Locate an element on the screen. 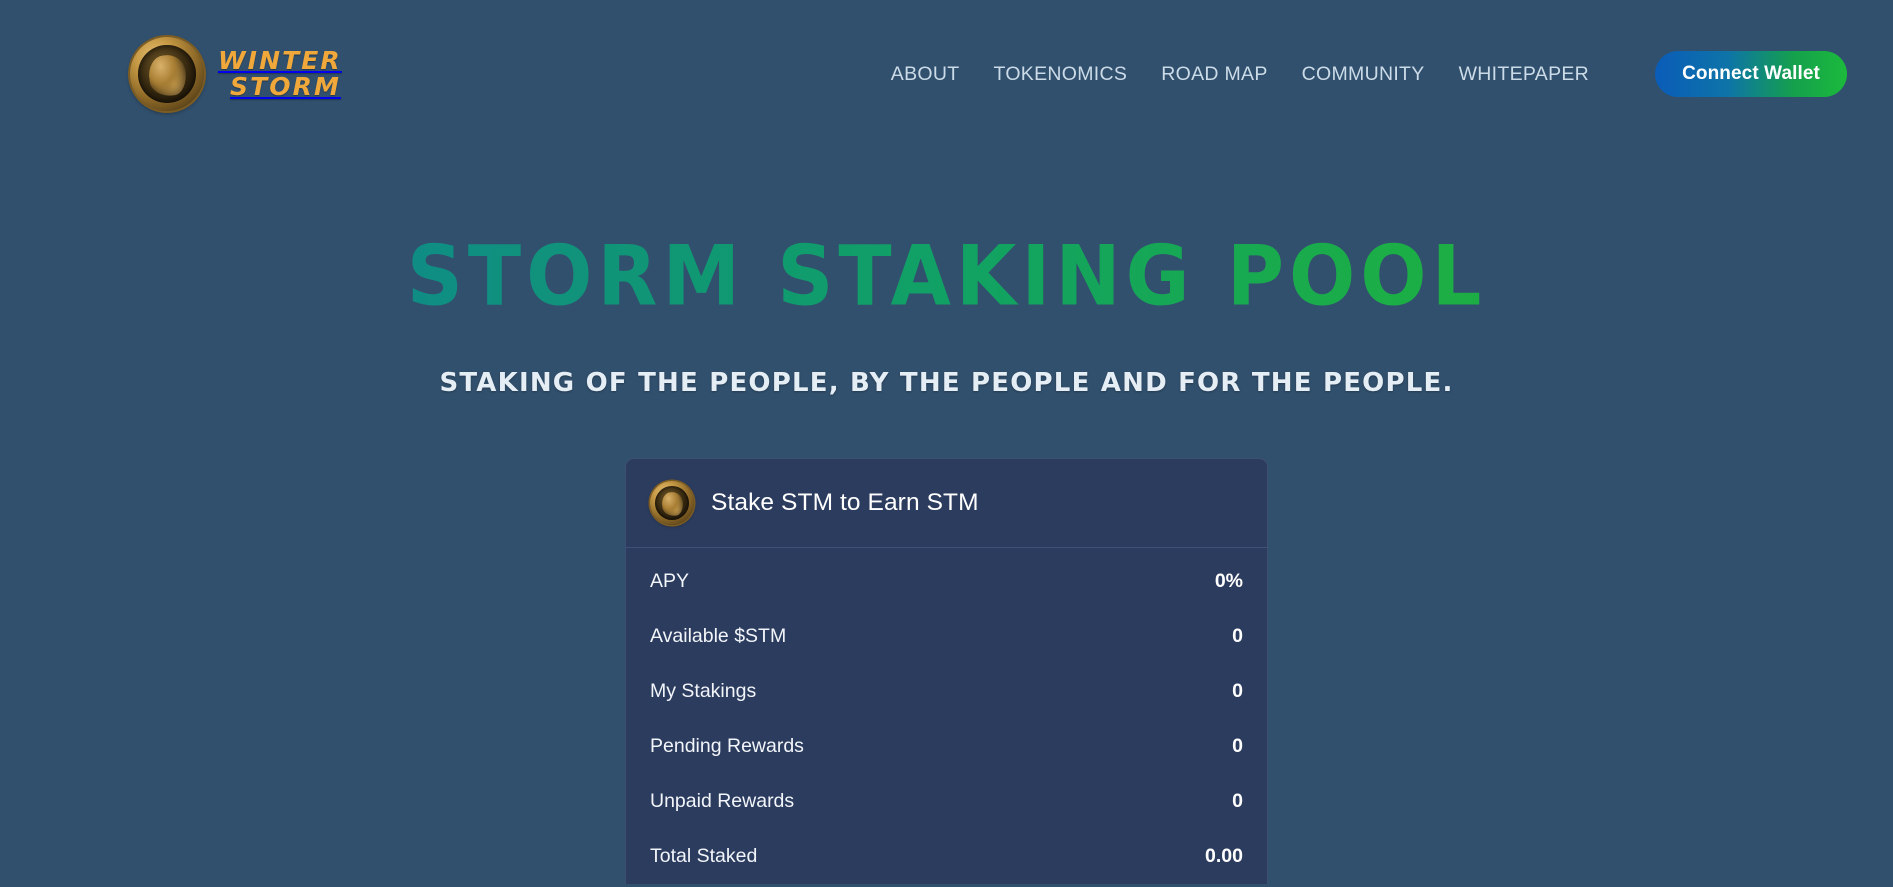 The height and width of the screenshot is (887, 1893). stm-coin-icon is located at coordinates (672, 503).